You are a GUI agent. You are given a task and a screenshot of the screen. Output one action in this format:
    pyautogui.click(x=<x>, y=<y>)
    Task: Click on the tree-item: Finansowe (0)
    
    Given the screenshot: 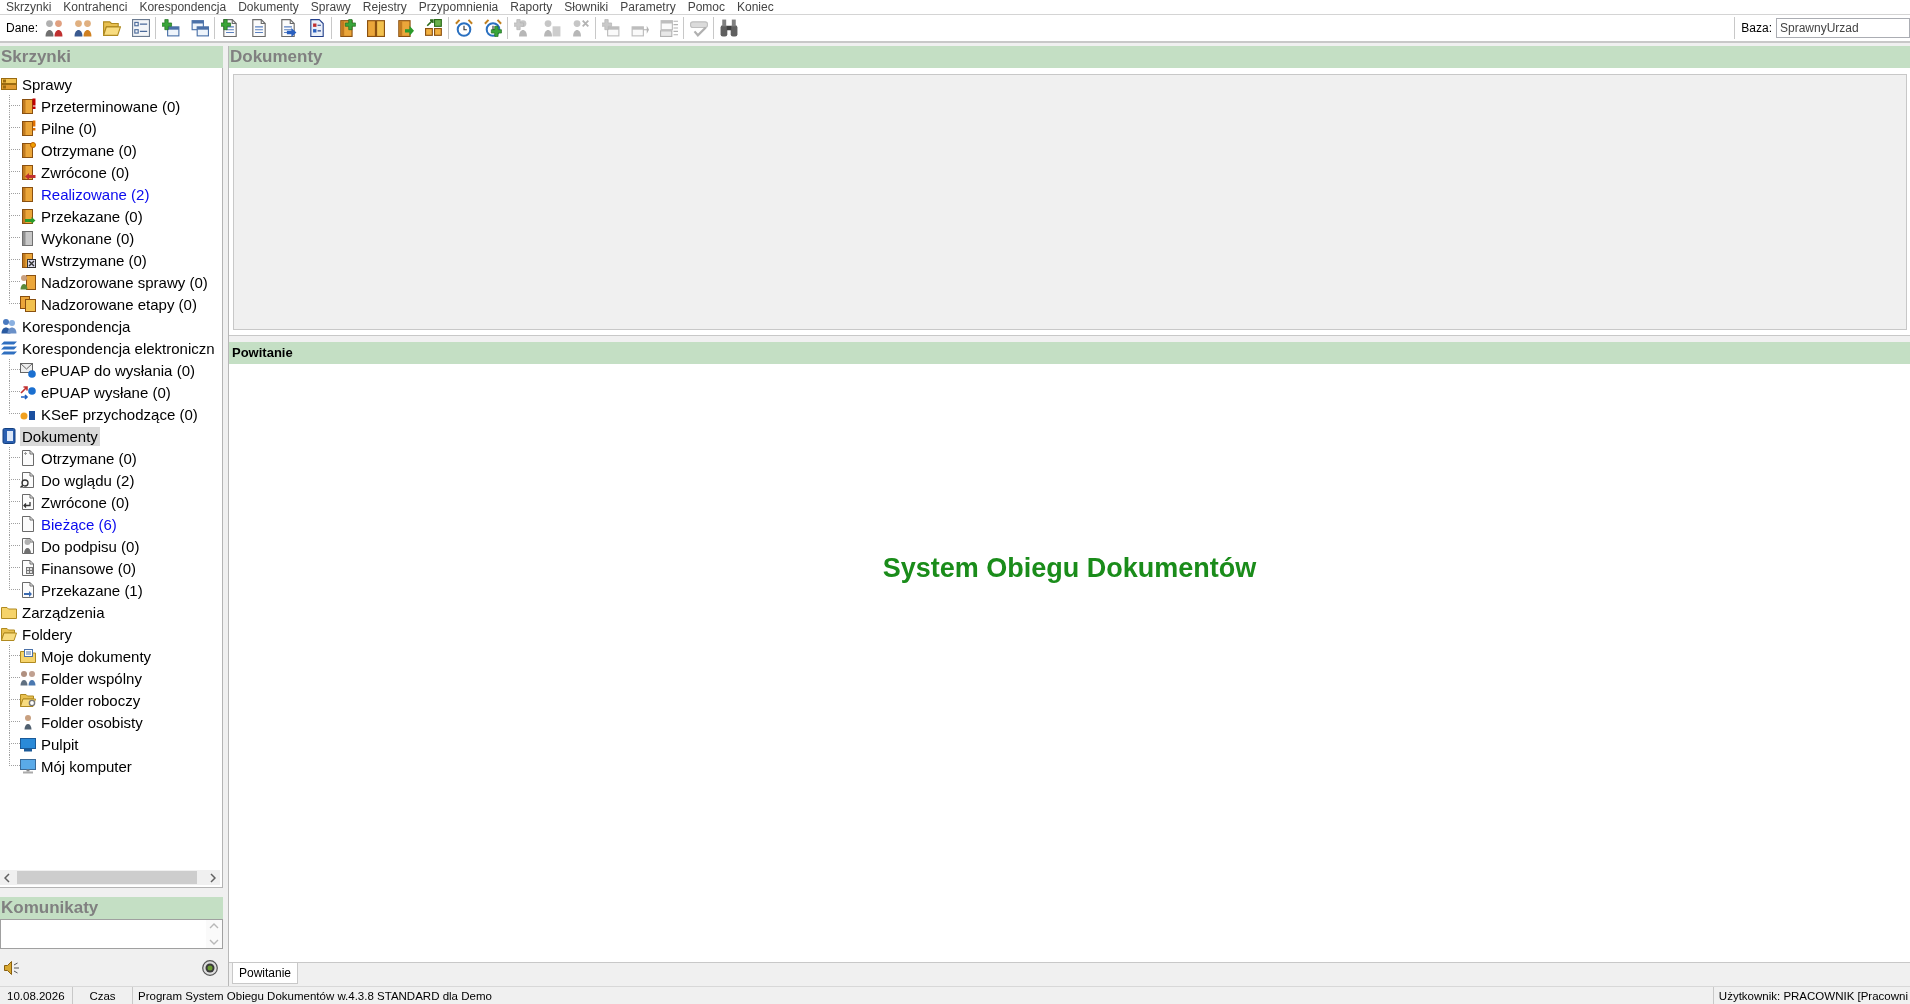 What is the action you would take?
    pyautogui.click(x=89, y=568)
    